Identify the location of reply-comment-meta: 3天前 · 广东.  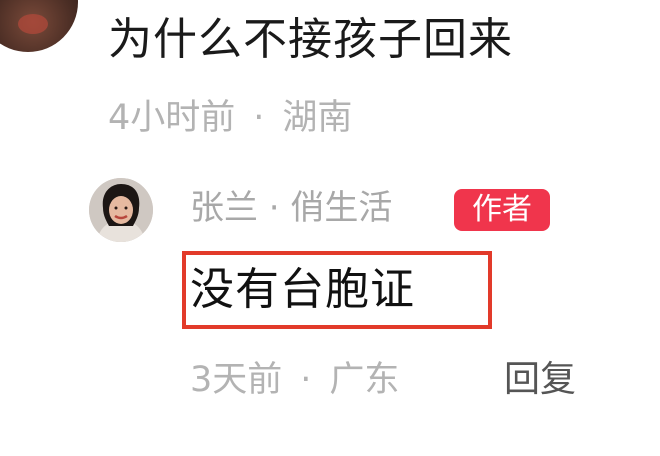
(294, 380).